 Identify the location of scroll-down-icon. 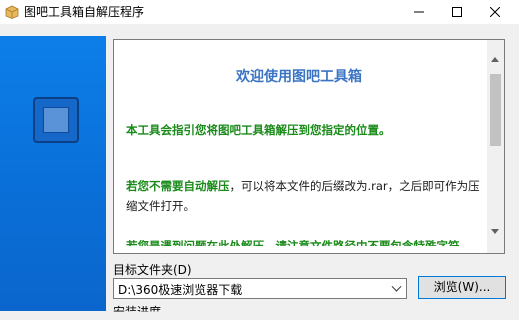
(495, 231).